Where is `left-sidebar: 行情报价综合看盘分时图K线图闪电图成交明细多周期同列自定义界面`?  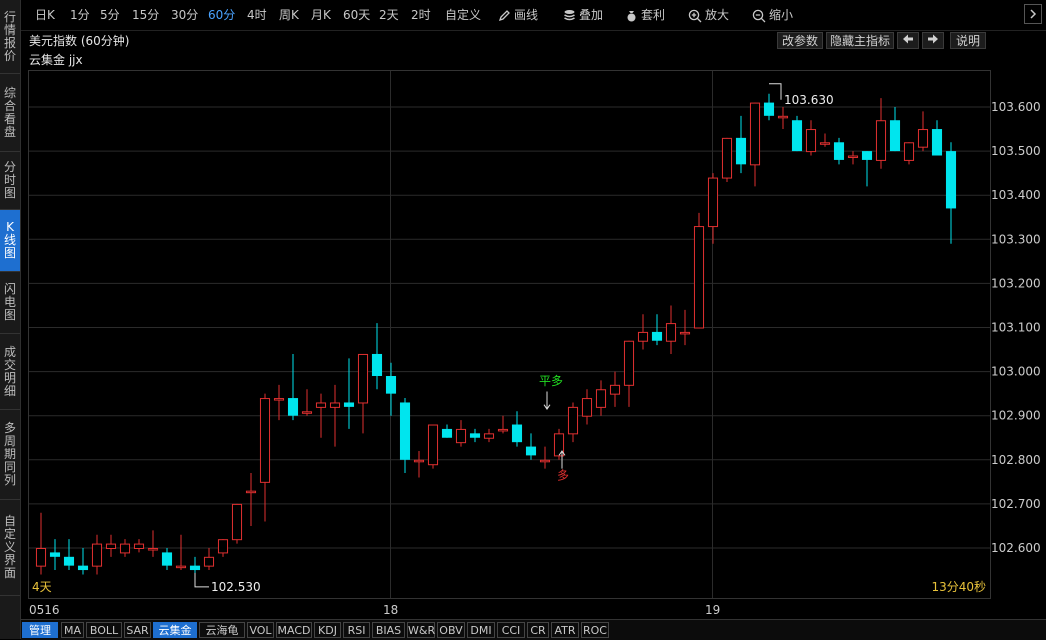
left-sidebar: 行情报价综合看盘分时图K线图闪电图成交明细多周期同列自定义界面 is located at coordinates (10, 319).